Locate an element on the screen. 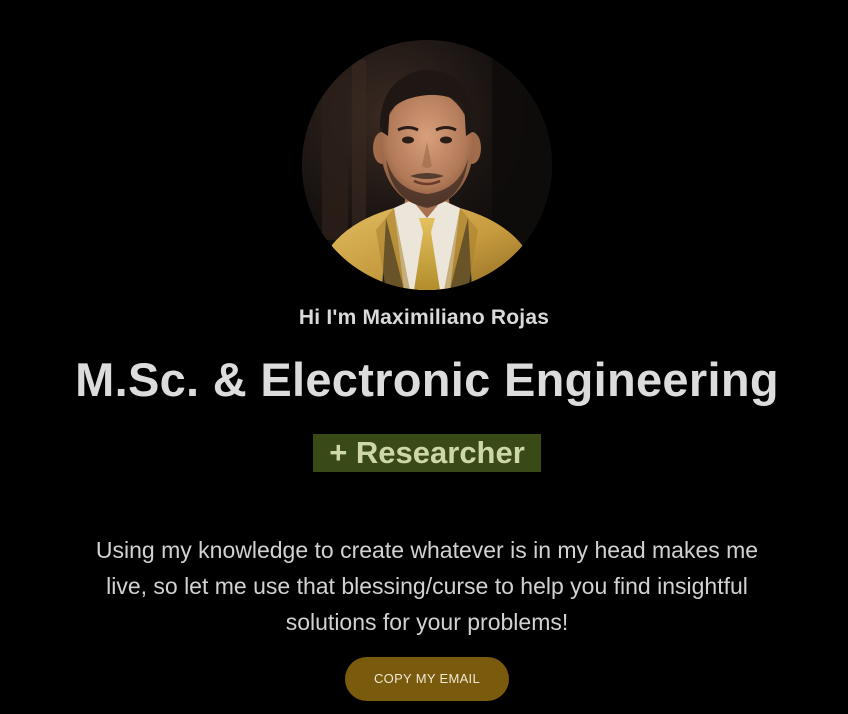 Image resolution: width=848 pixels, height=714 pixels. researcher-tag: + Researcher is located at coordinates (427, 453).